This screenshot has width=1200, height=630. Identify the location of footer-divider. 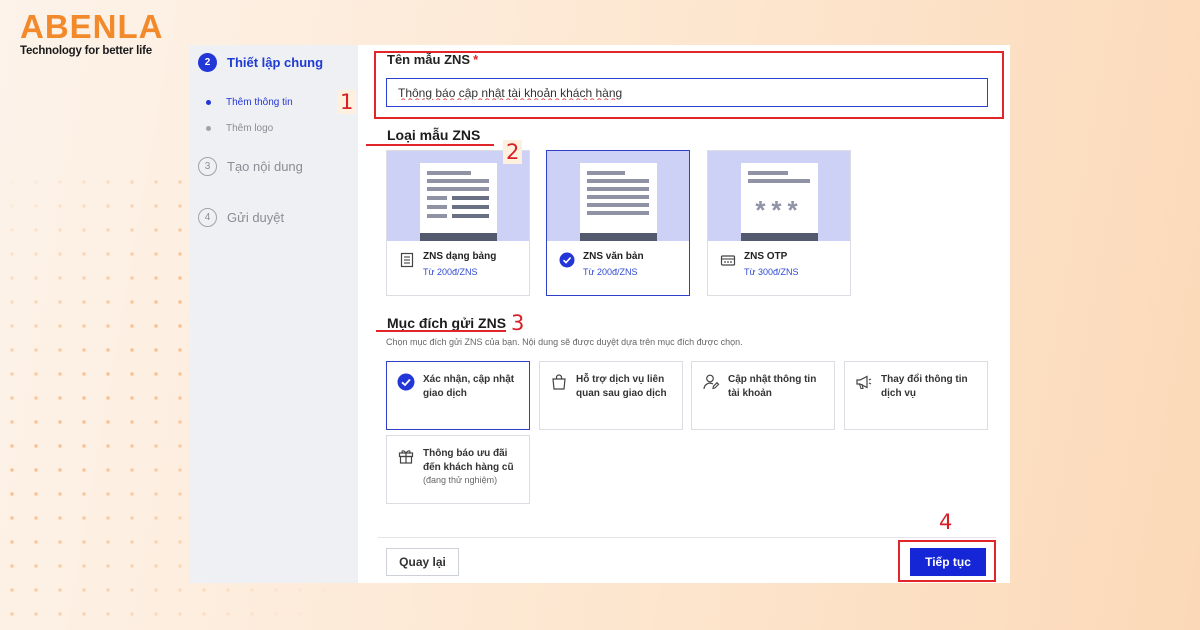
(687, 537).